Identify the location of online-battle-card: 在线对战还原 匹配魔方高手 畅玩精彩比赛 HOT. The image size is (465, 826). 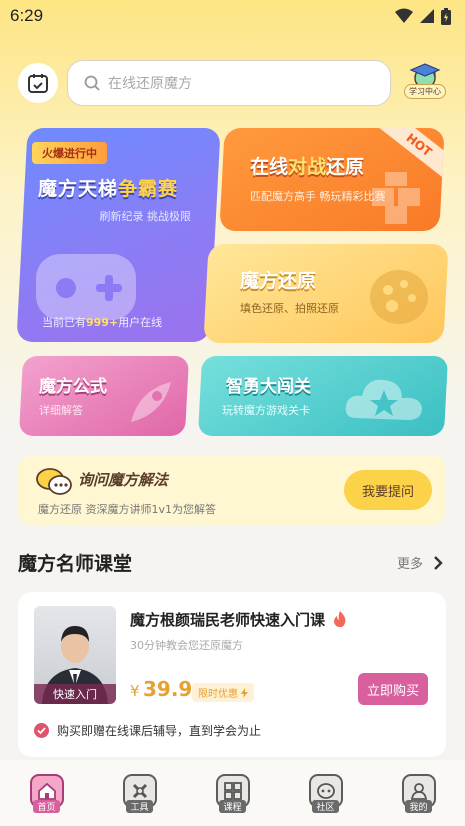
(332, 179).